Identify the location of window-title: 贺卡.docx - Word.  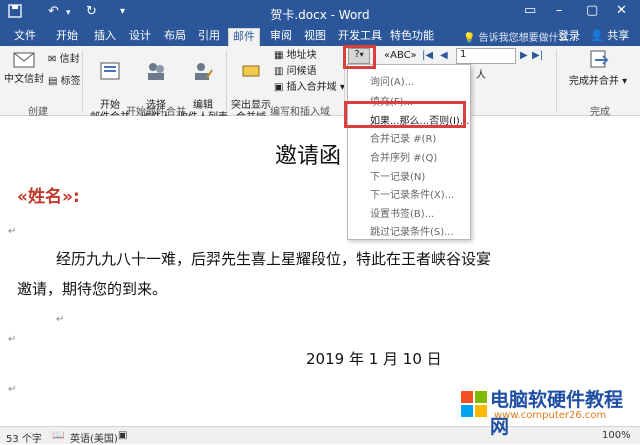
(320, 15).